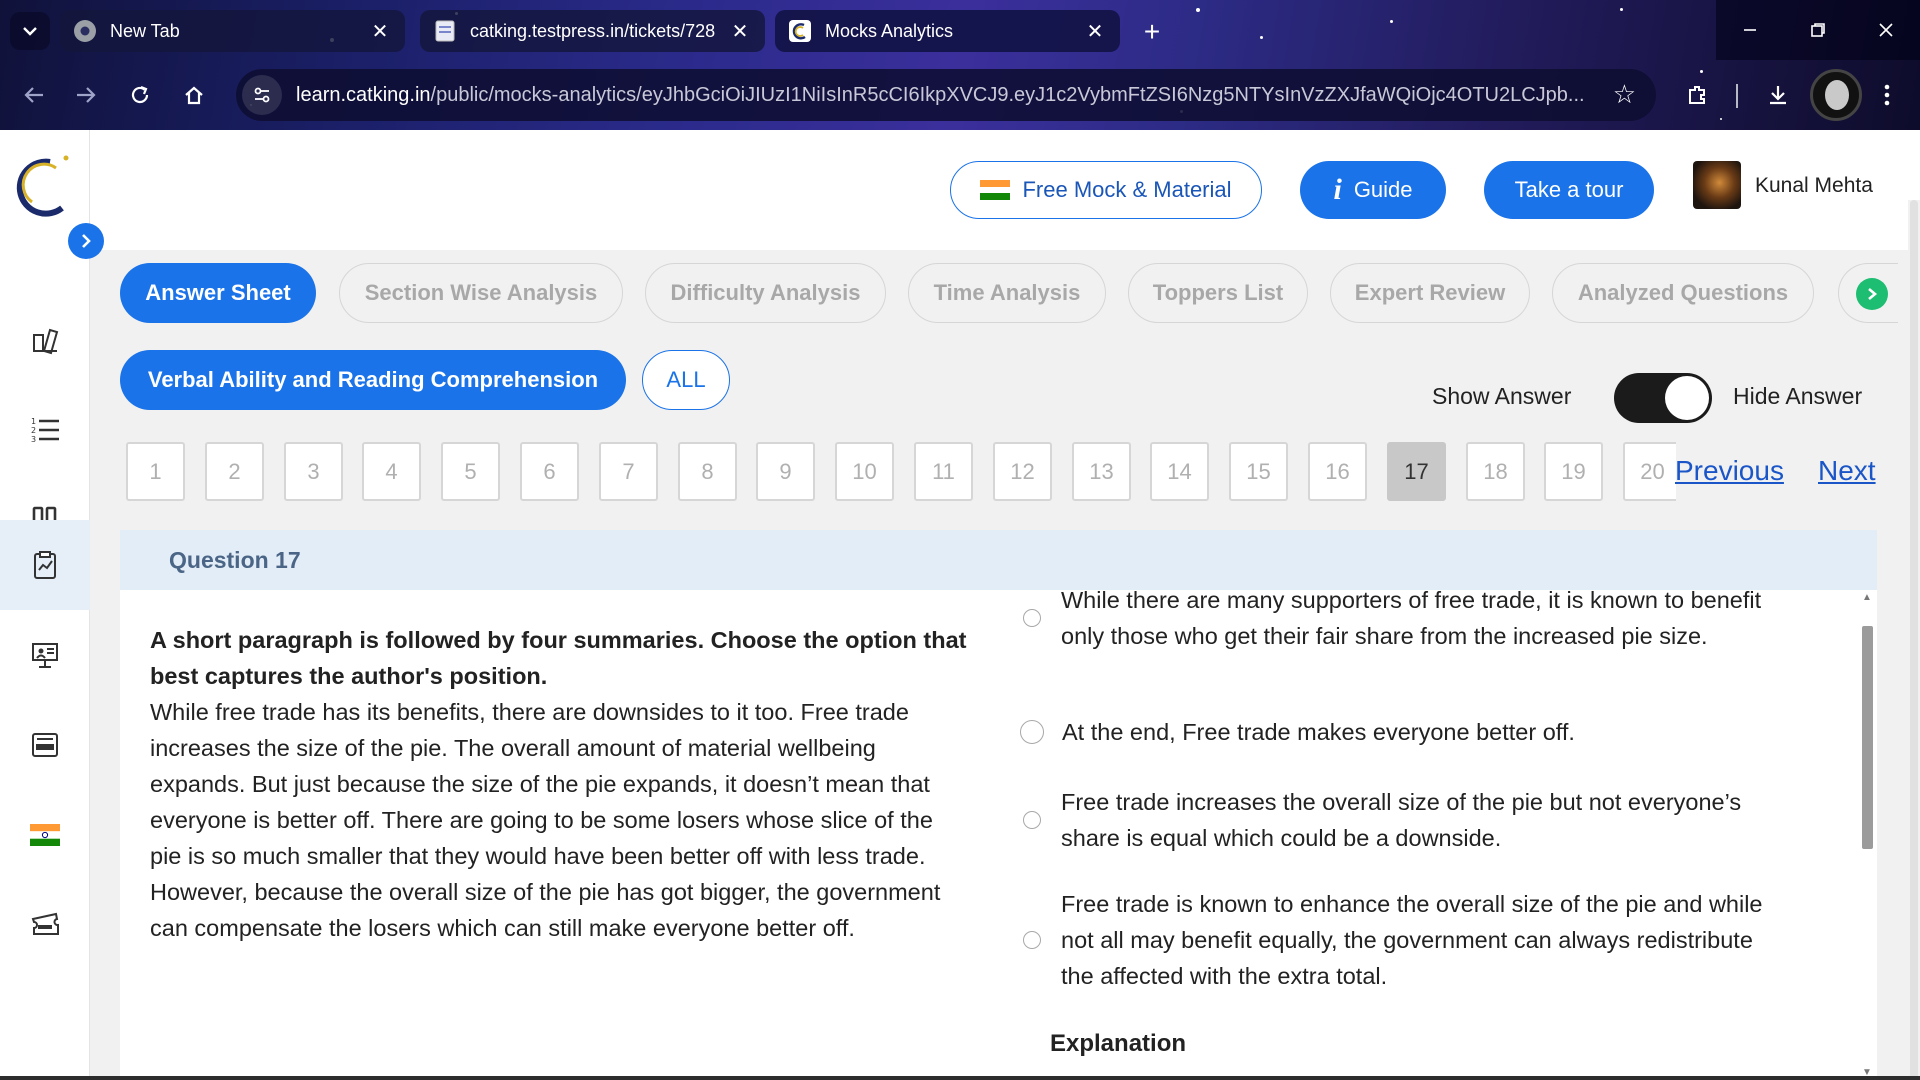 The height and width of the screenshot is (1080, 1920). What do you see at coordinates (373, 380) in the screenshot?
I see `section-verbal-ability: Verbal Ability and Reading Comprehension` at bounding box center [373, 380].